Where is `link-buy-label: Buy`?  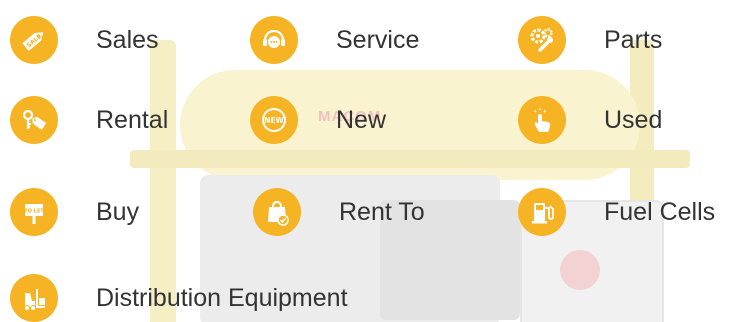
link-buy-label: Buy is located at coordinates (118, 211).